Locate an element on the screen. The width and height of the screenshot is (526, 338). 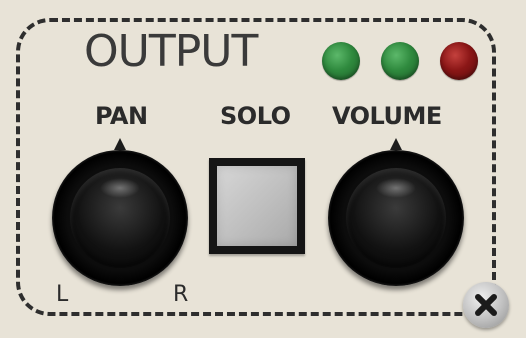
volume-label: VOLUME is located at coordinates (387, 116).